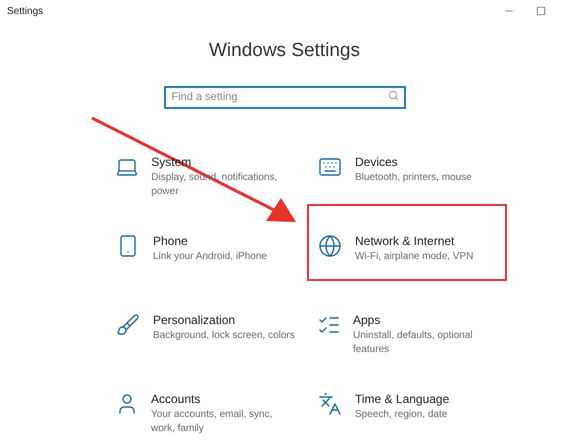 The width and height of the screenshot is (569, 446). What do you see at coordinates (393, 95) in the screenshot?
I see `search-icon` at bounding box center [393, 95].